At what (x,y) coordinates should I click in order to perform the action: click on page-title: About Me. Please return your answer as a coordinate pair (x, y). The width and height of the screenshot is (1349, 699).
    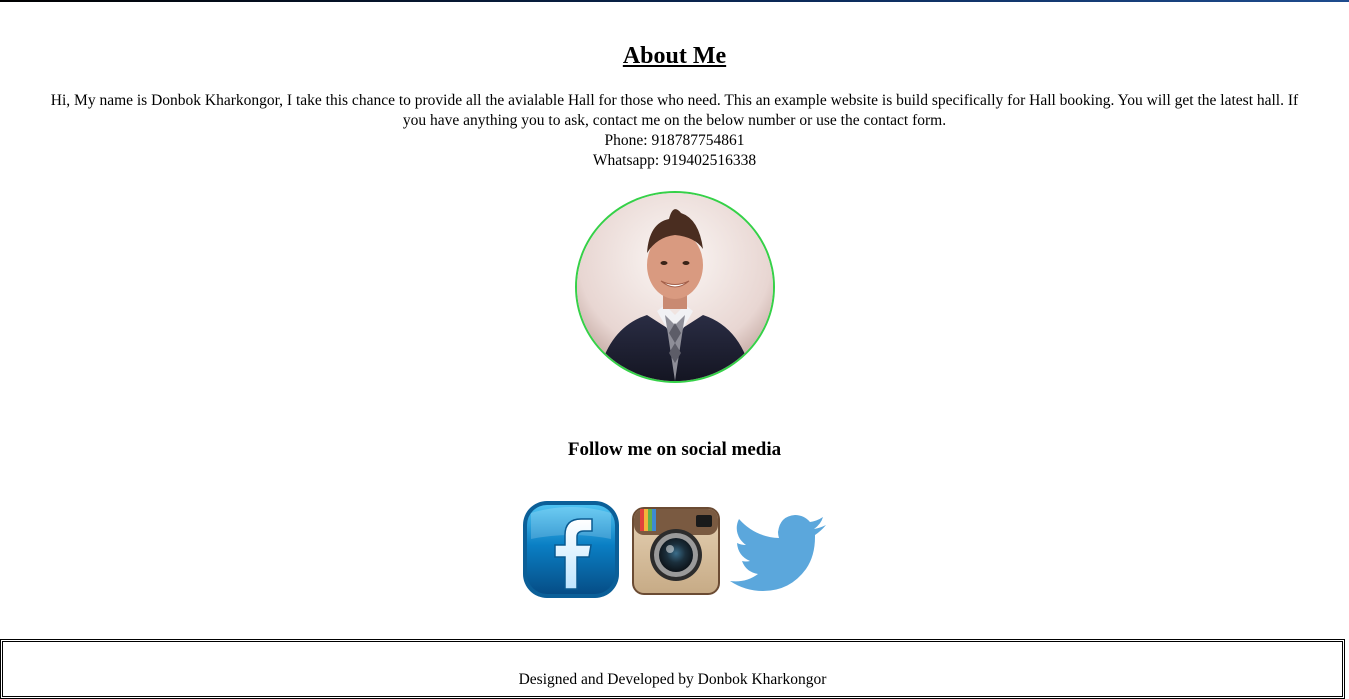
    Looking at the image, I should click on (674, 56).